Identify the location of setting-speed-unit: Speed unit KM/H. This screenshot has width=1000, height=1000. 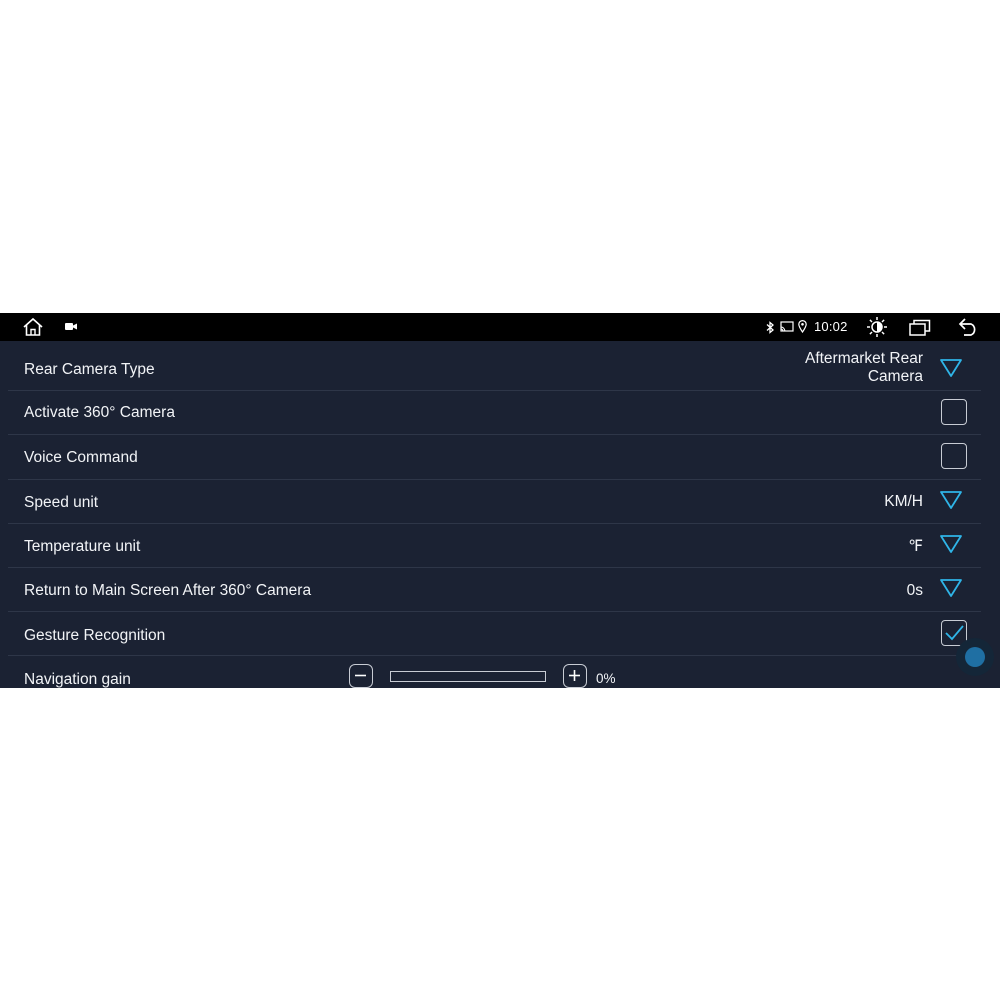
(494, 502).